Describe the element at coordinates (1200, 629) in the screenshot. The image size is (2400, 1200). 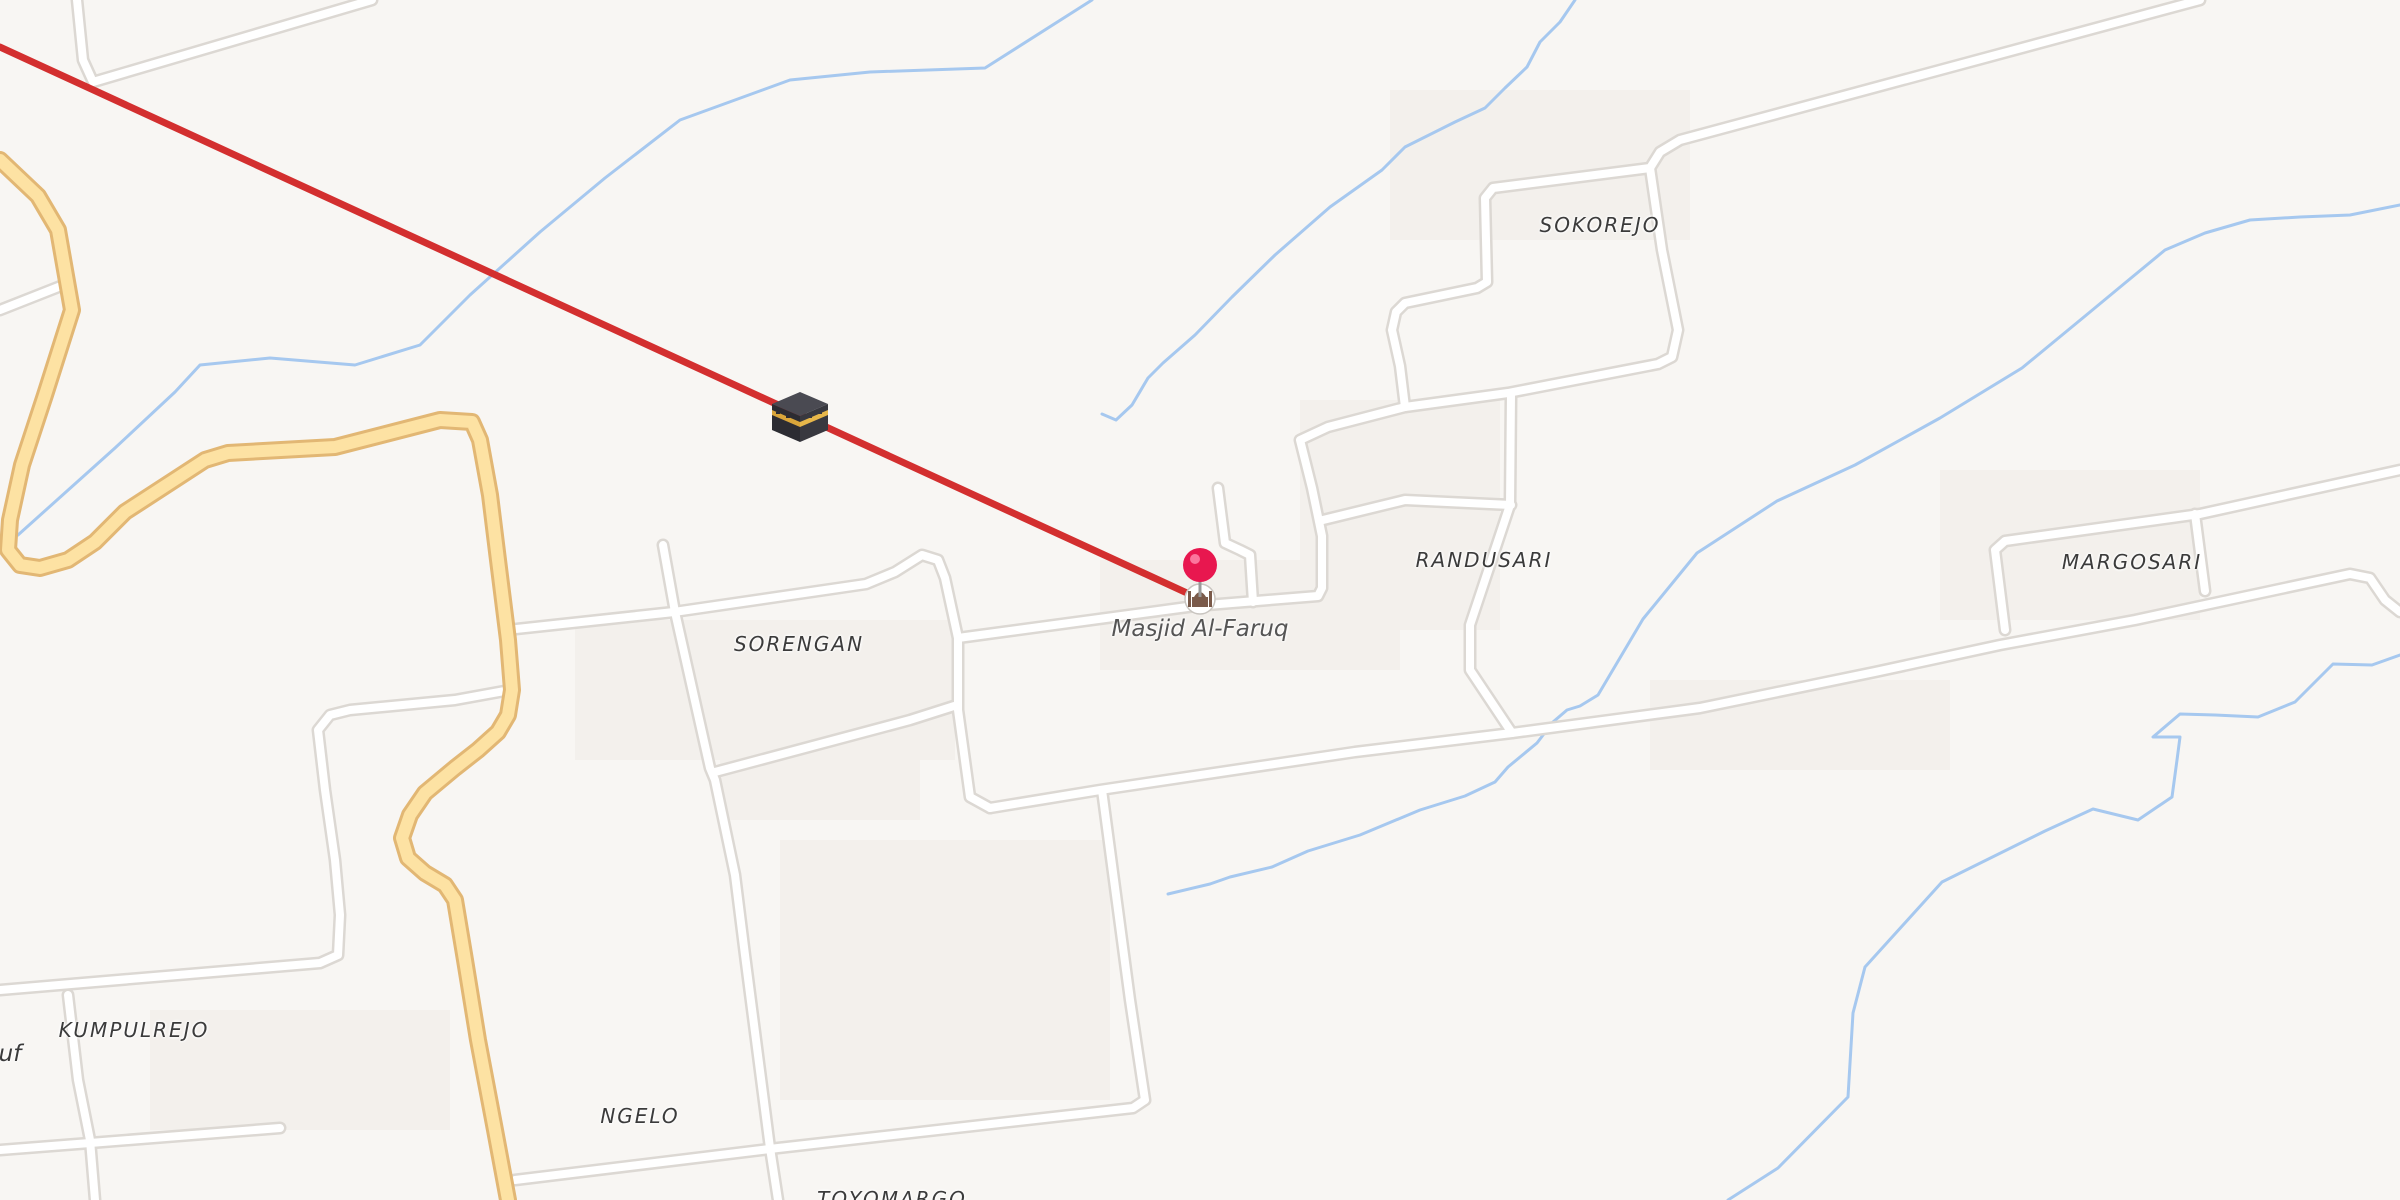
I see `poi-label-masjid: Masjid Al-Faruq` at that location.